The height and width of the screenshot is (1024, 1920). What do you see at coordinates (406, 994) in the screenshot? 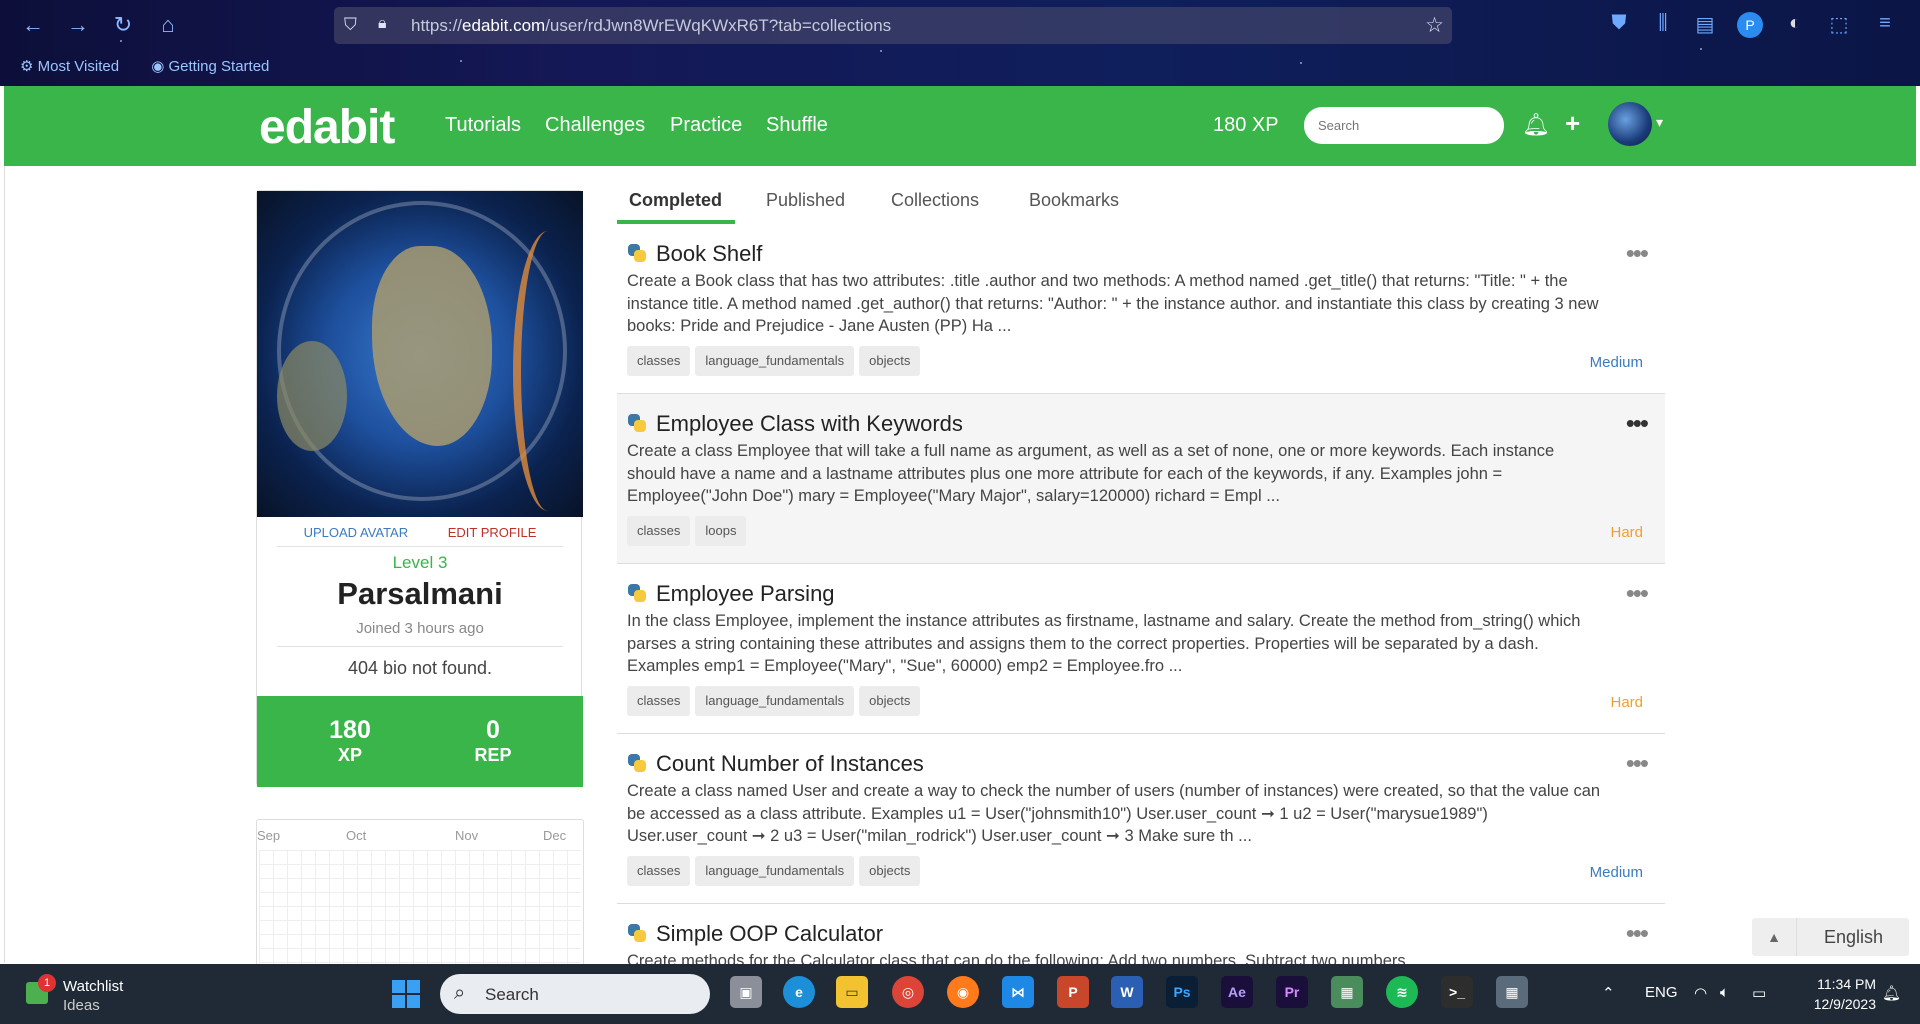
I see `windows-start-icon` at bounding box center [406, 994].